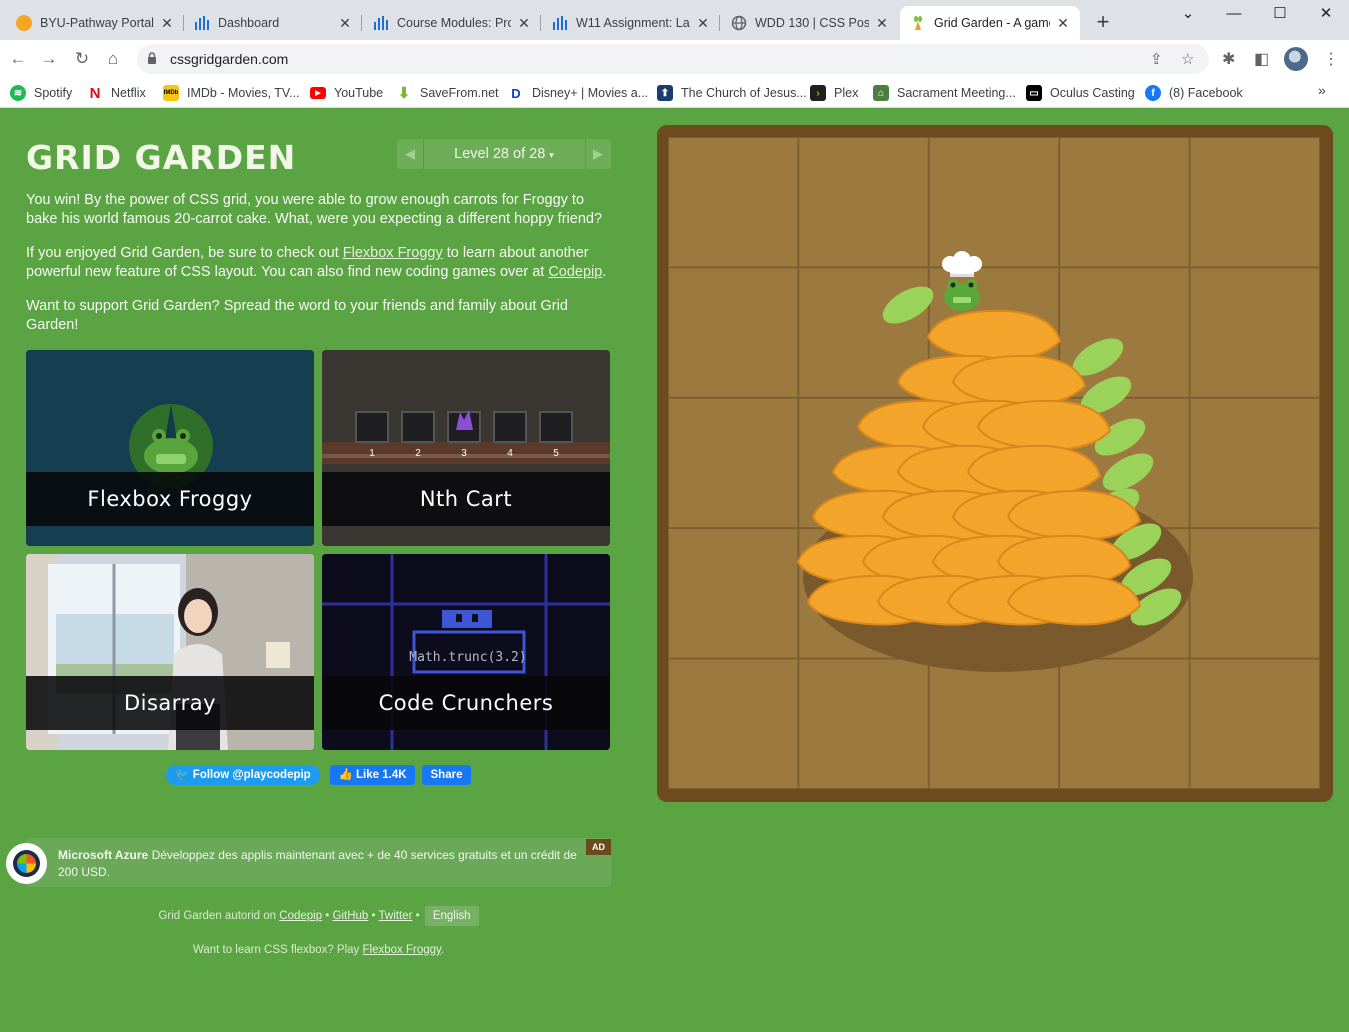 Image resolution: width=1349 pixels, height=1032 pixels. I want to click on card-title: Nth Cart, so click(466, 499).